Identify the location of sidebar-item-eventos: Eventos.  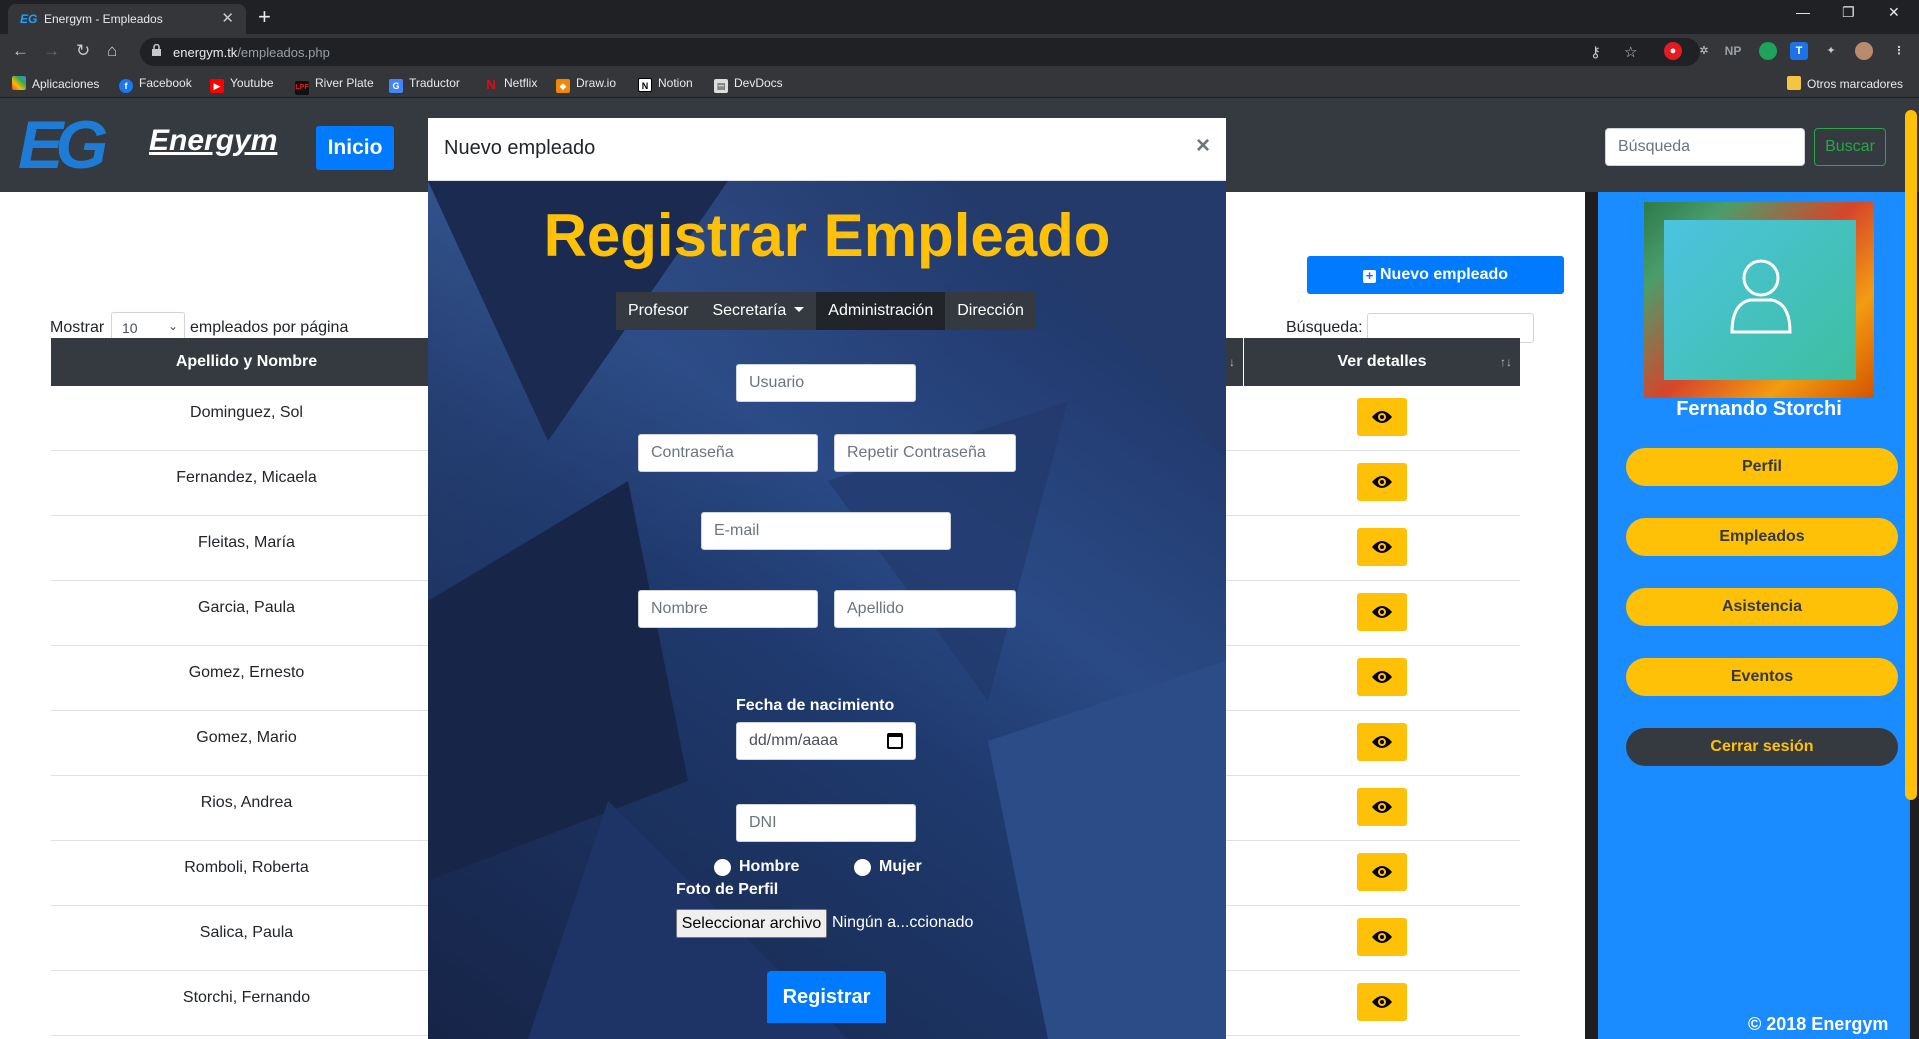
(1762, 677).